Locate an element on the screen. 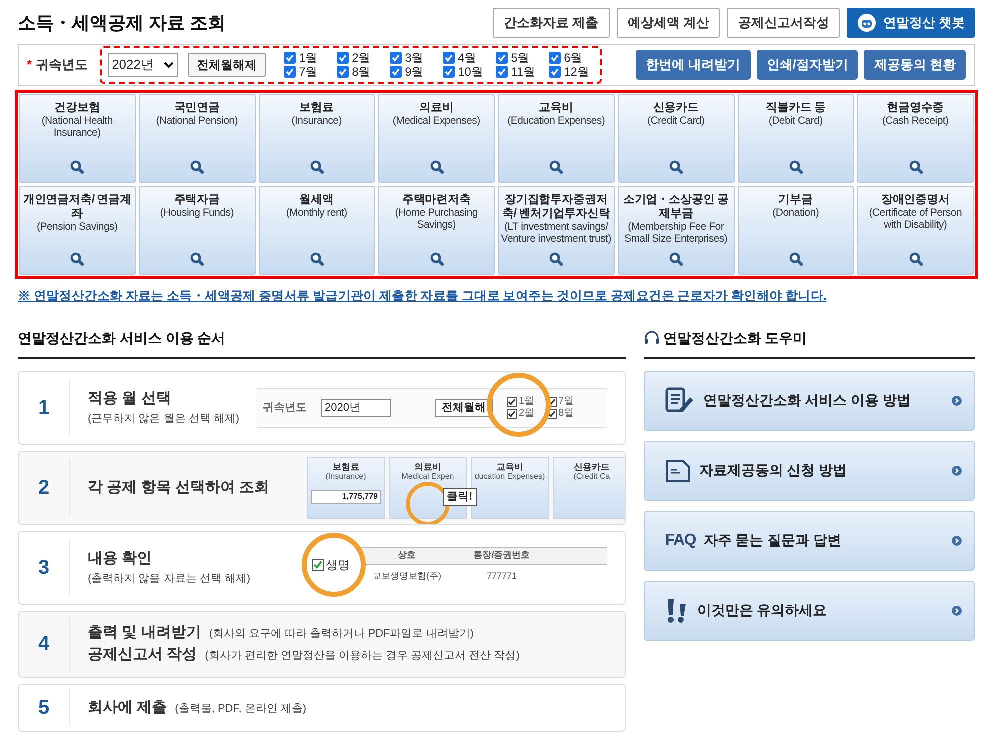  illustration-card-subtitle: Medical Expen is located at coordinates (428, 477).